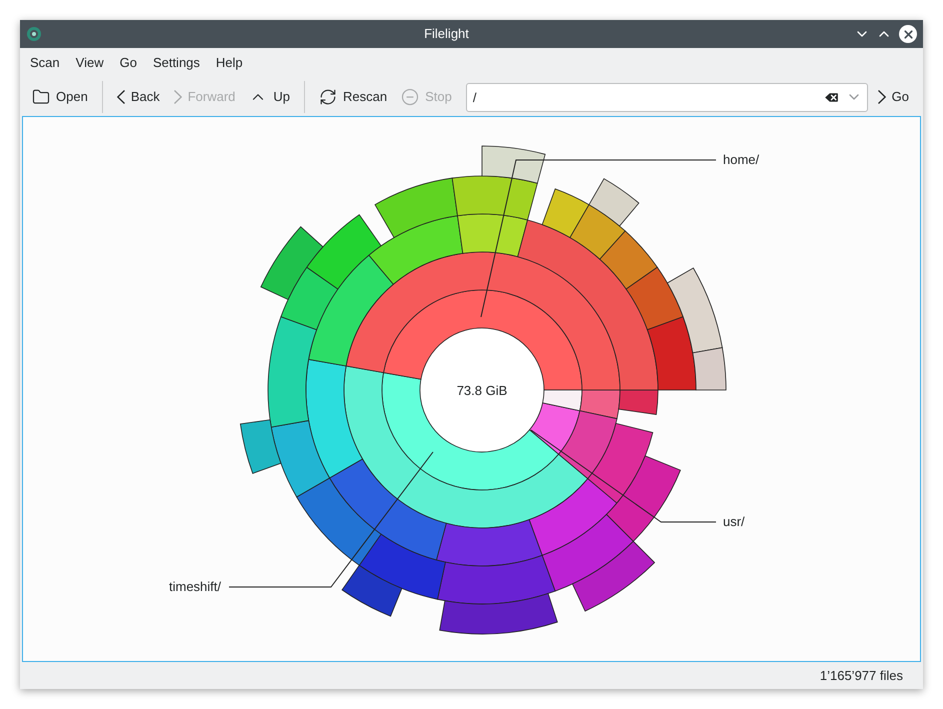  Describe the element at coordinates (353, 97) in the screenshot. I see `toolbar-button: Rescan` at that location.